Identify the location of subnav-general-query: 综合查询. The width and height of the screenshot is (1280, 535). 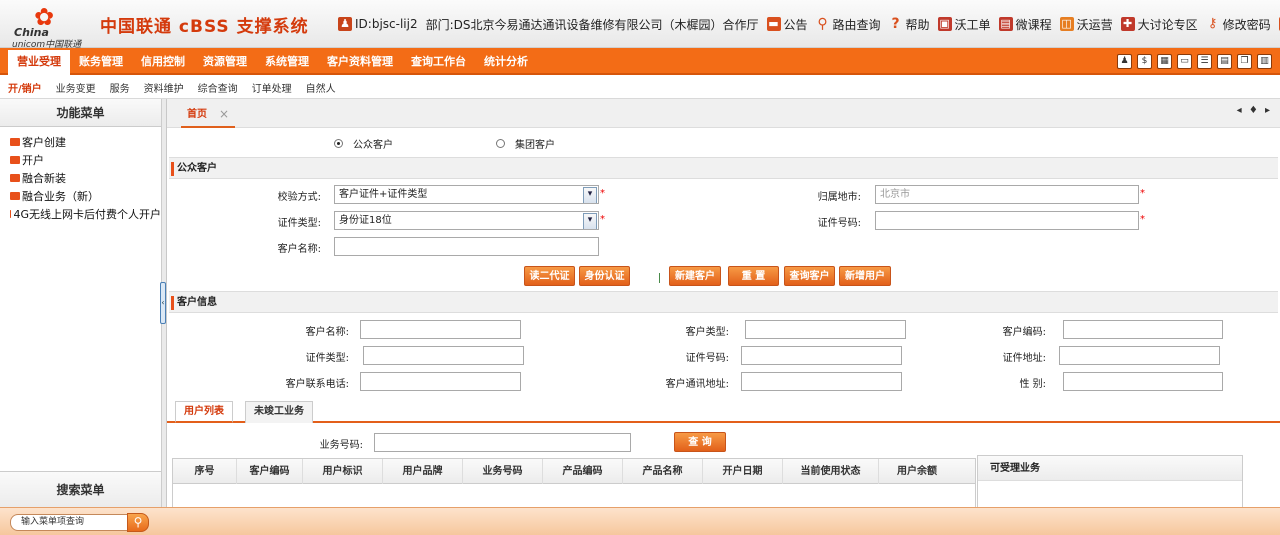
(218, 87).